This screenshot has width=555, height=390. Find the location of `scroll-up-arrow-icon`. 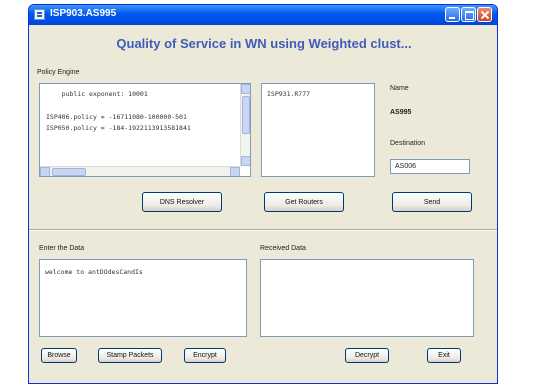

scroll-up-arrow-icon is located at coordinates (245, 89).